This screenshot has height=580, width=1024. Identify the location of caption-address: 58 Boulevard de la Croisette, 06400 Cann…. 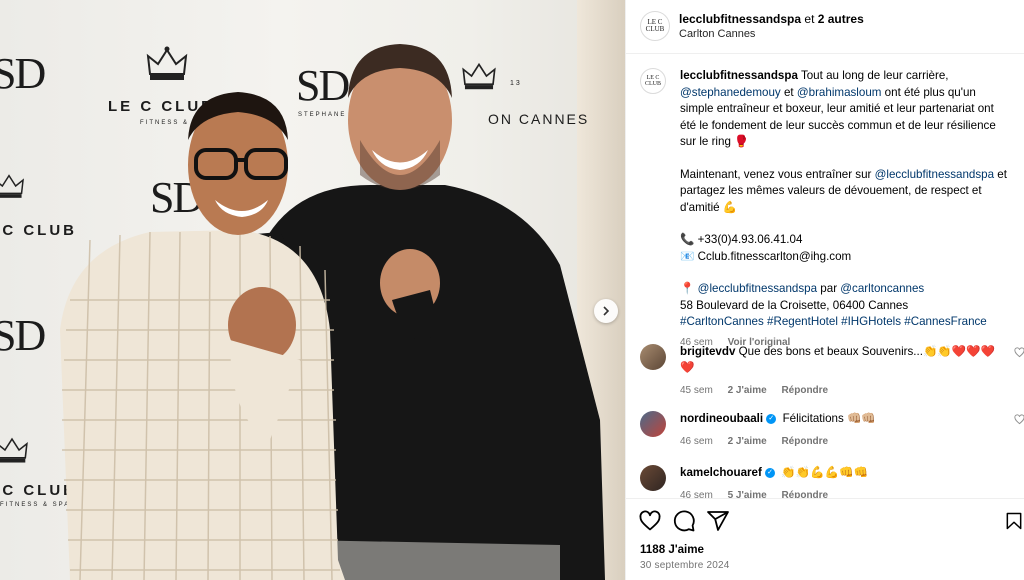
(794, 305).